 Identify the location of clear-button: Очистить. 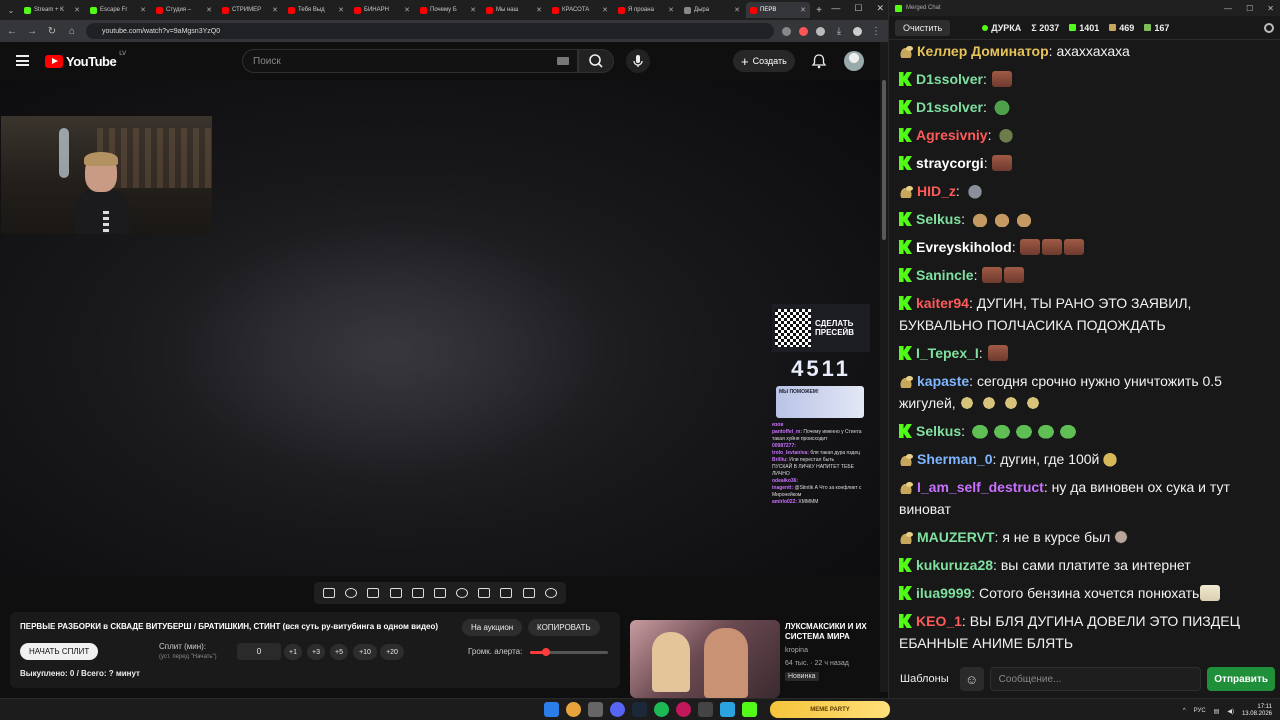
(923, 27).